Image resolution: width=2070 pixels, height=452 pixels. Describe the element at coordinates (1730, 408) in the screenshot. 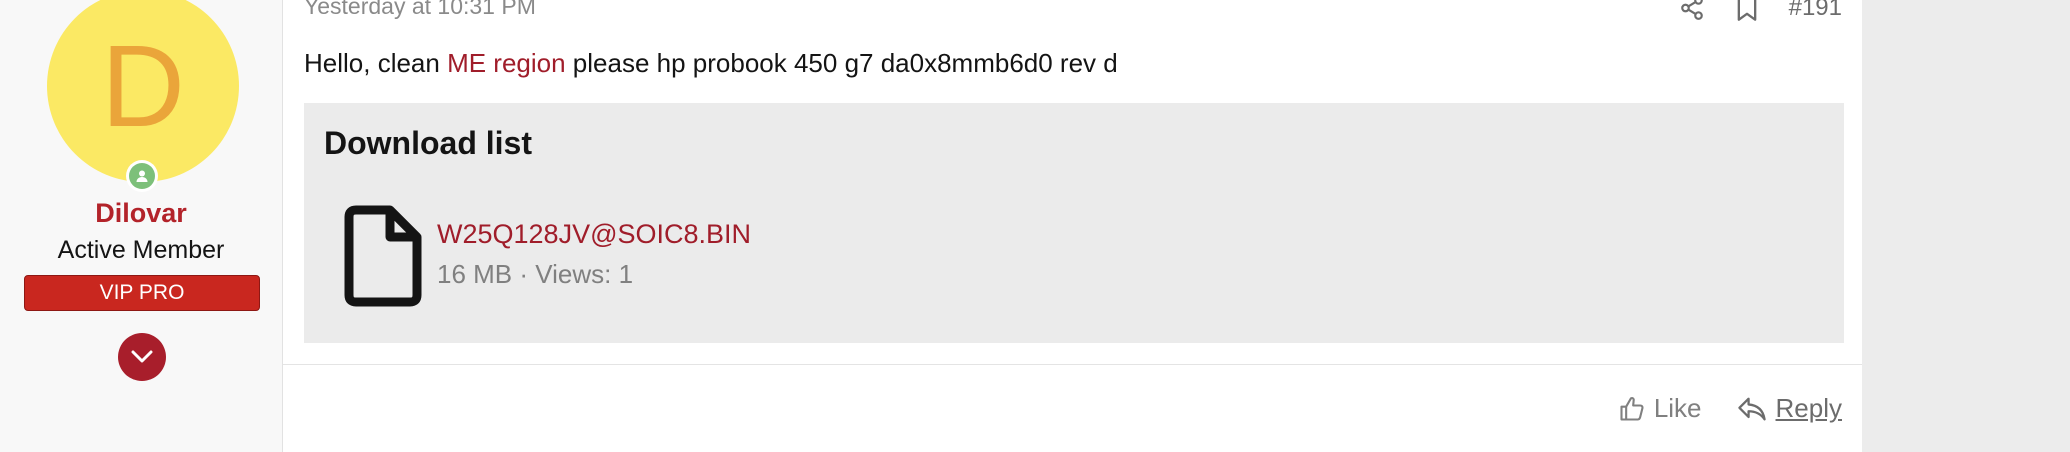

I see `post-footer-actions: Like Reply` at that location.